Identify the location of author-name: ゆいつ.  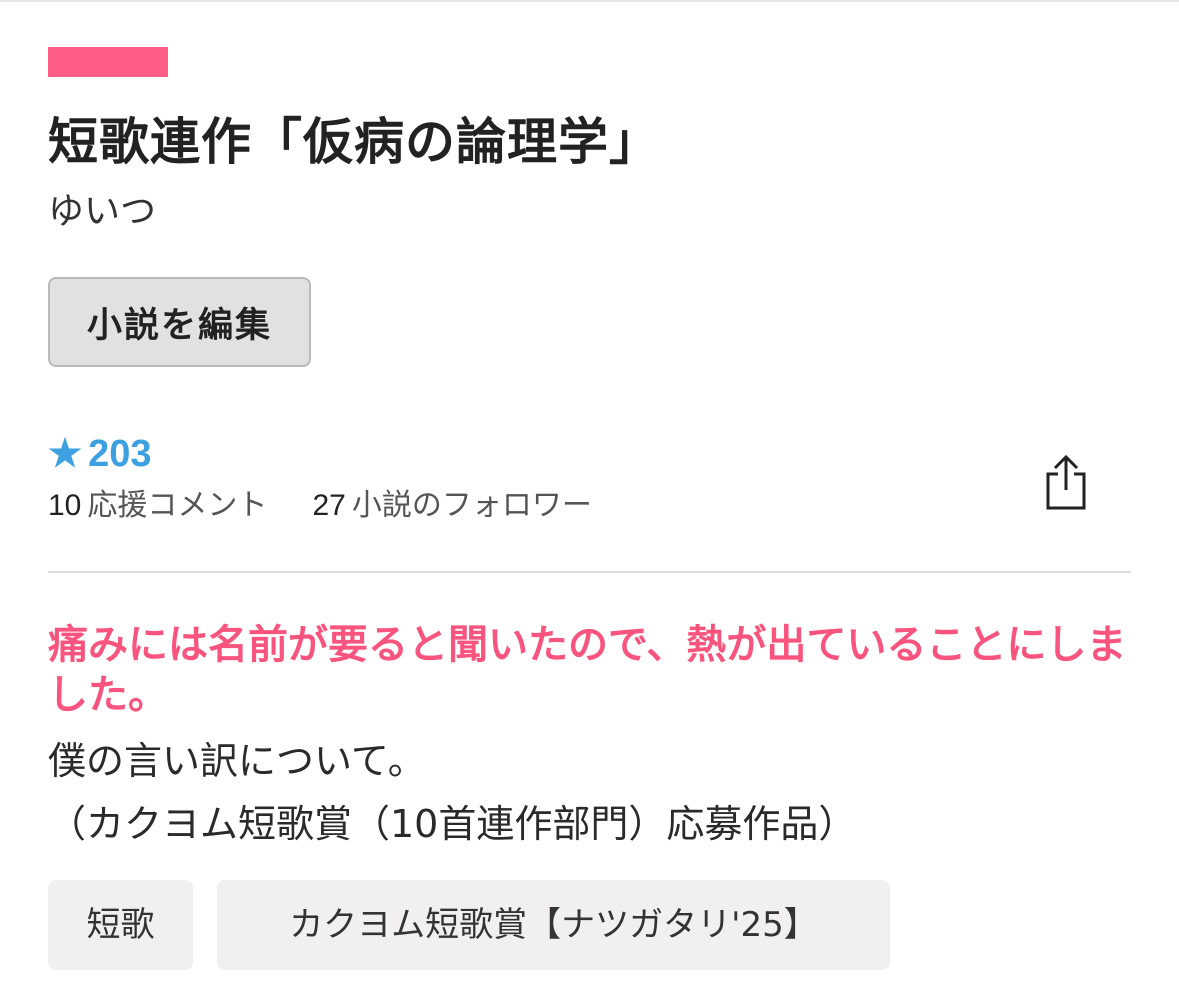
(102, 212).